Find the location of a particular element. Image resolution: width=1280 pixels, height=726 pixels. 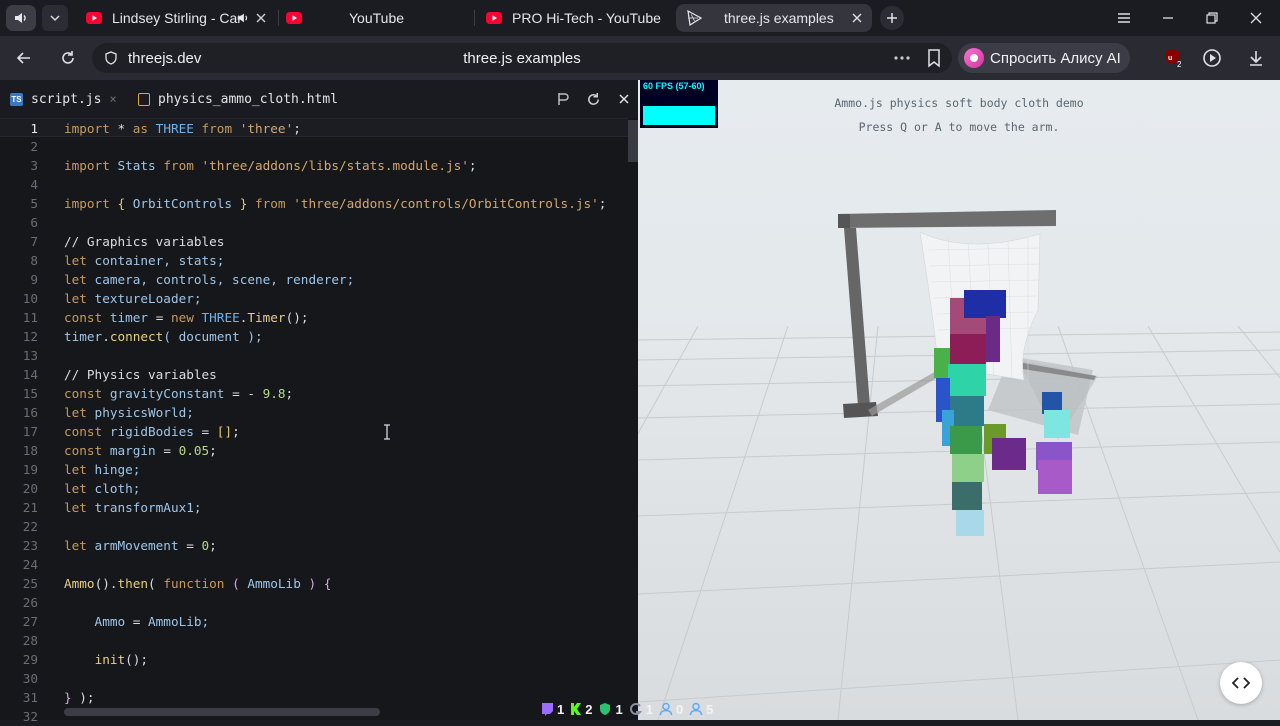

bookmark-icon is located at coordinates (934, 58).